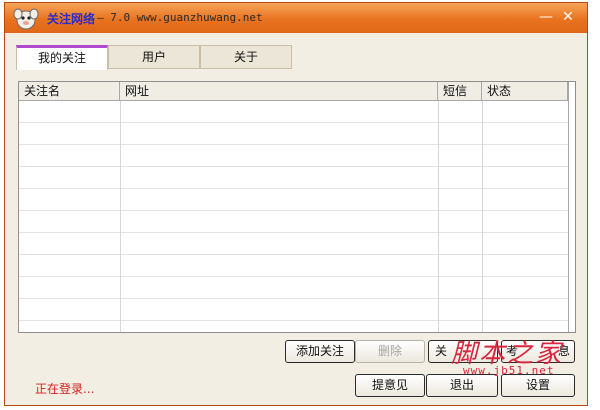 The width and height of the screenshot is (600, 410). I want to click on delete-button: 删除, so click(390, 351).